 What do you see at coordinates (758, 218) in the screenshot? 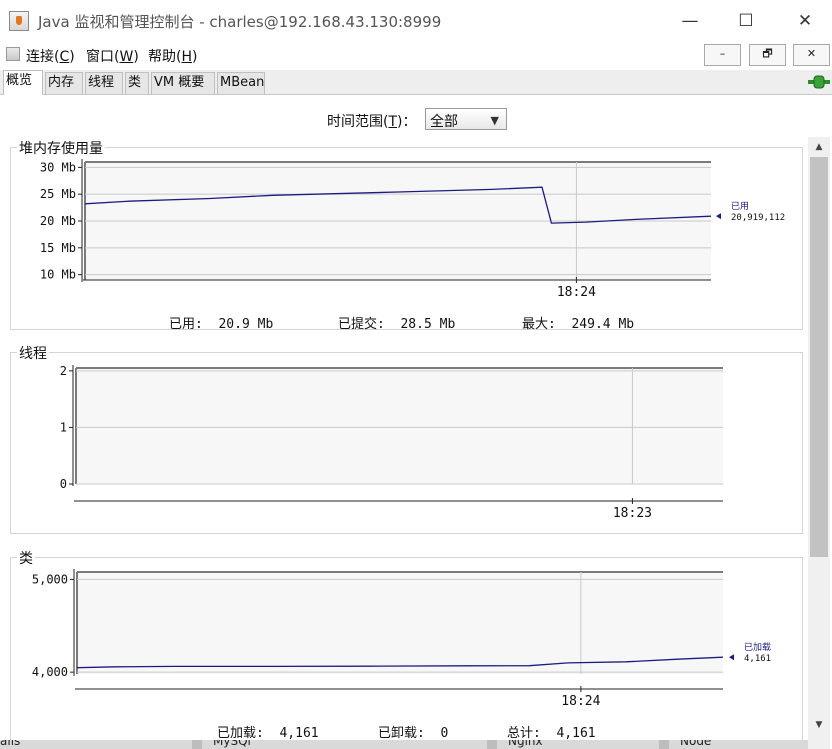
I see `legend-value: 20,919,112` at bounding box center [758, 218].